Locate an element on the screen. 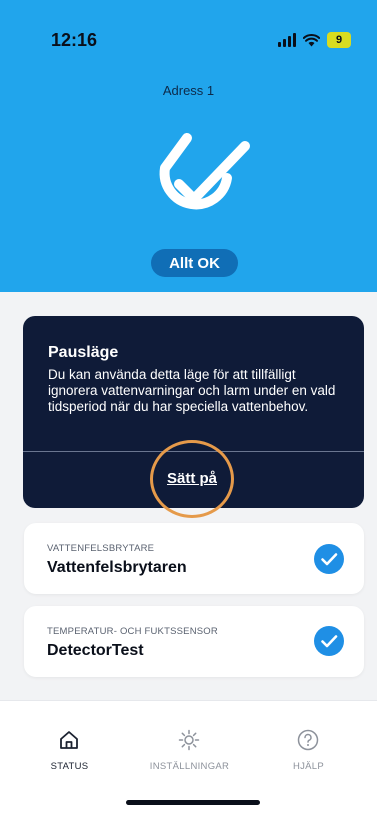  sensor-card-vattenfelsbrytare: VATTENFELSBRYTARE Vattenfelsbrytaren is located at coordinates (194, 558).